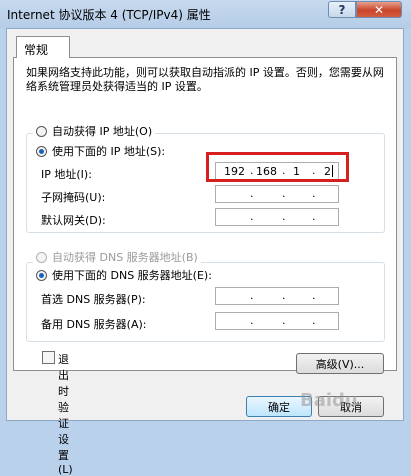 The image size is (411, 476). What do you see at coordinates (48, 357) in the screenshot?
I see `validate-checkbox` at bounding box center [48, 357].